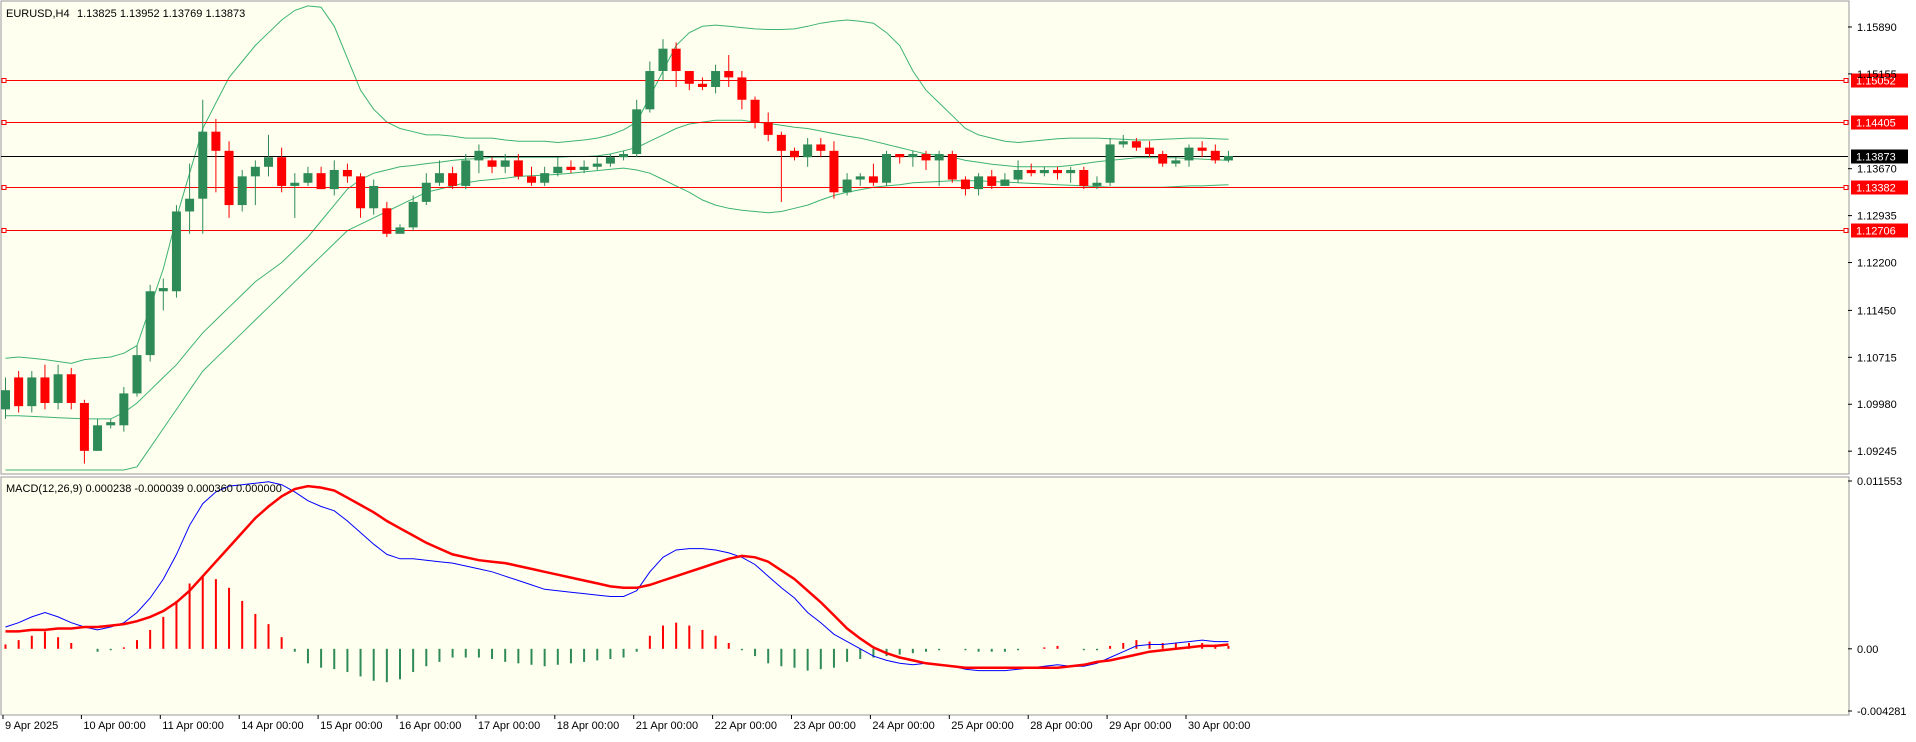 Image resolution: width=1916 pixels, height=742 pixels. What do you see at coordinates (1879, 482) in the screenshot?
I see `macd-tick-label: 0.011553` at bounding box center [1879, 482].